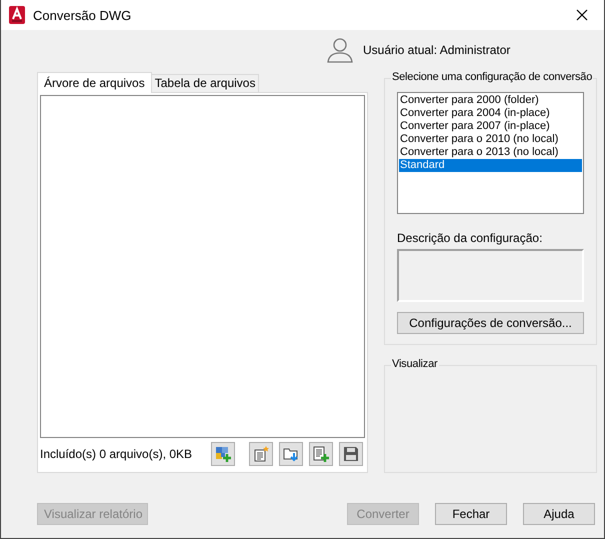 This screenshot has height=539, width=605. I want to click on list-item: Converter para 2000 (folder), so click(490, 100).